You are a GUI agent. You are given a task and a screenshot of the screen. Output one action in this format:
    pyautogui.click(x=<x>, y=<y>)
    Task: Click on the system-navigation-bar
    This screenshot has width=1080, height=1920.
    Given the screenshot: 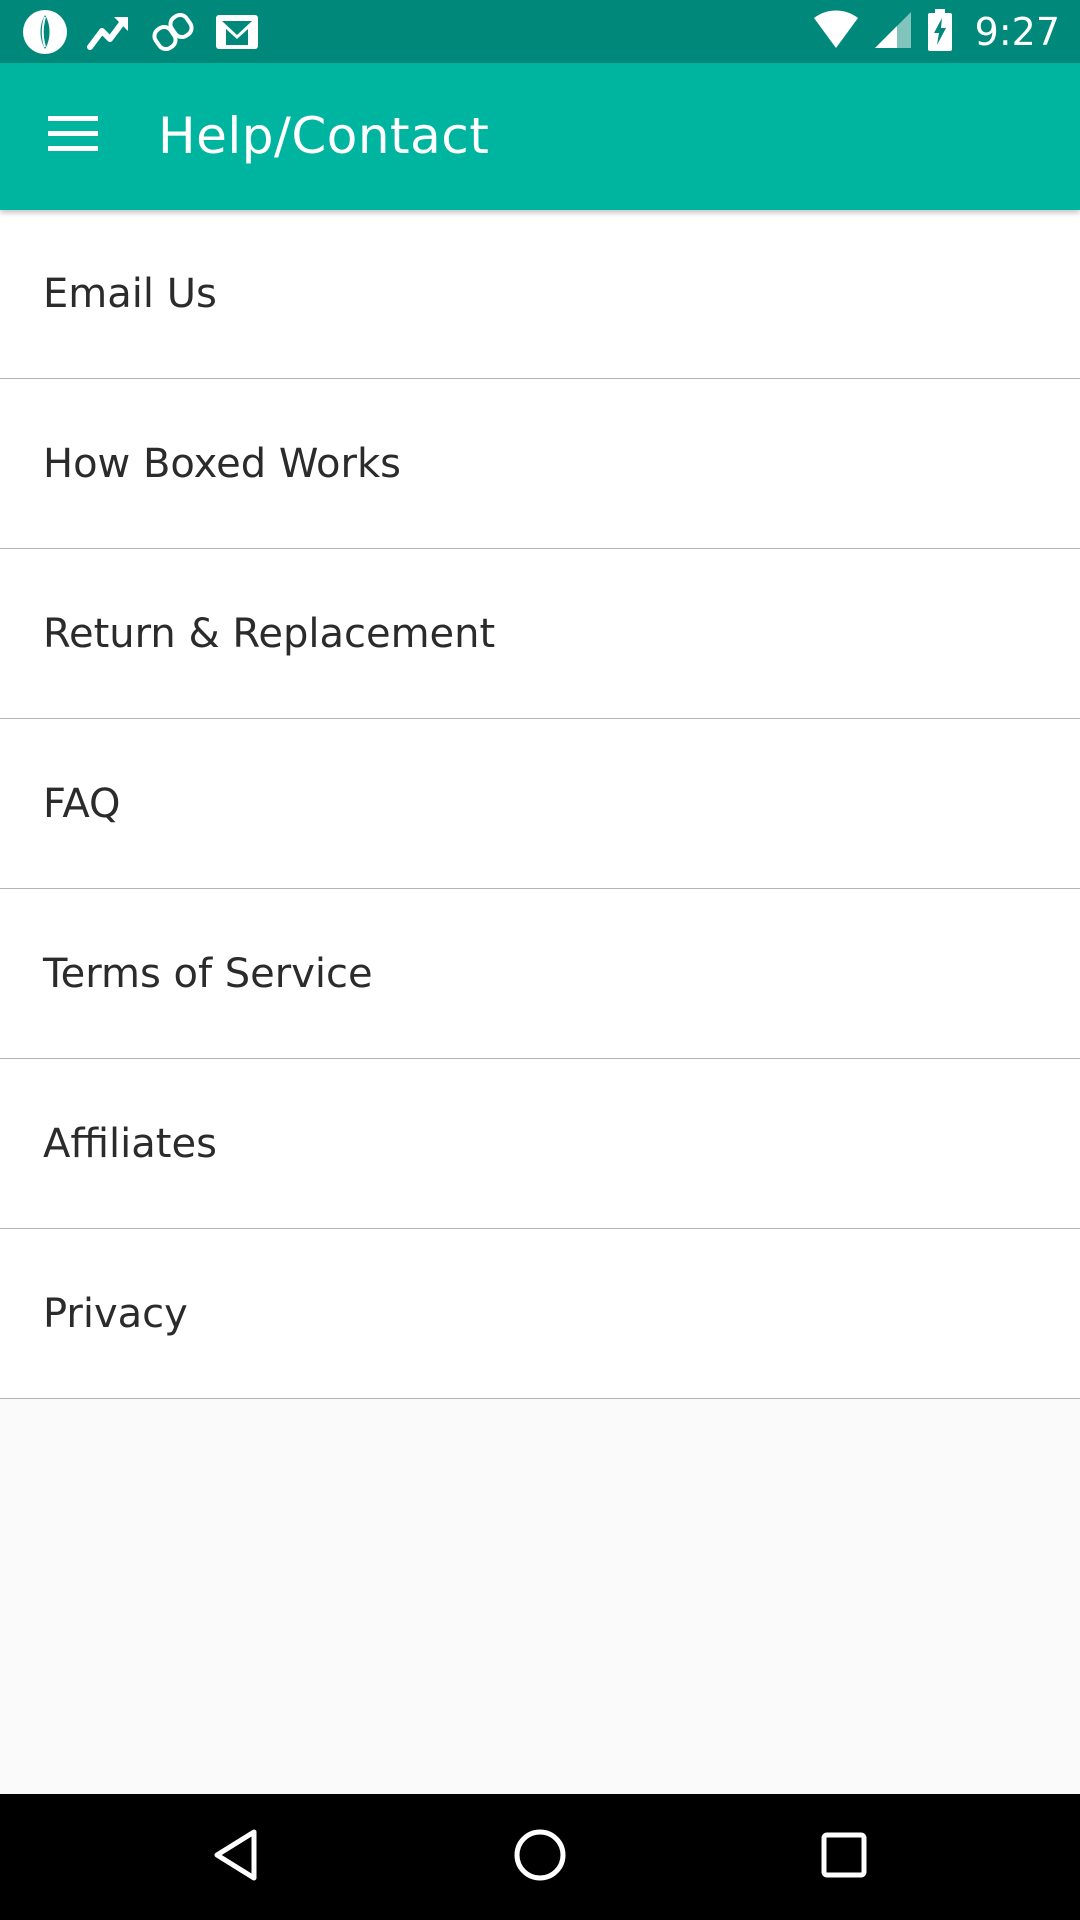 What is the action you would take?
    pyautogui.click(x=540, y=1857)
    